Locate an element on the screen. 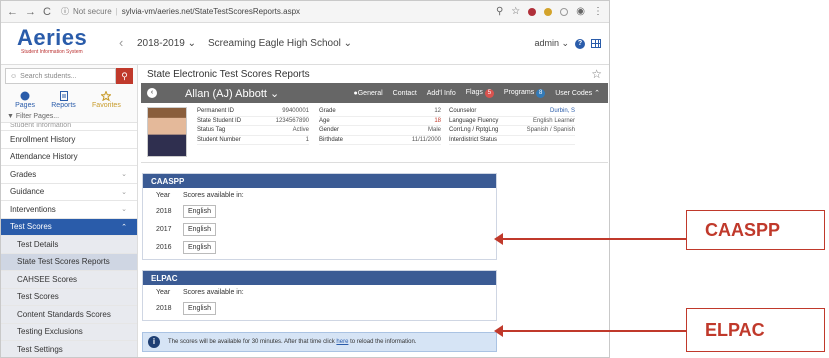 The image size is (829, 358). elpac-card-title: ELPAC is located at coordinates (319, 278).